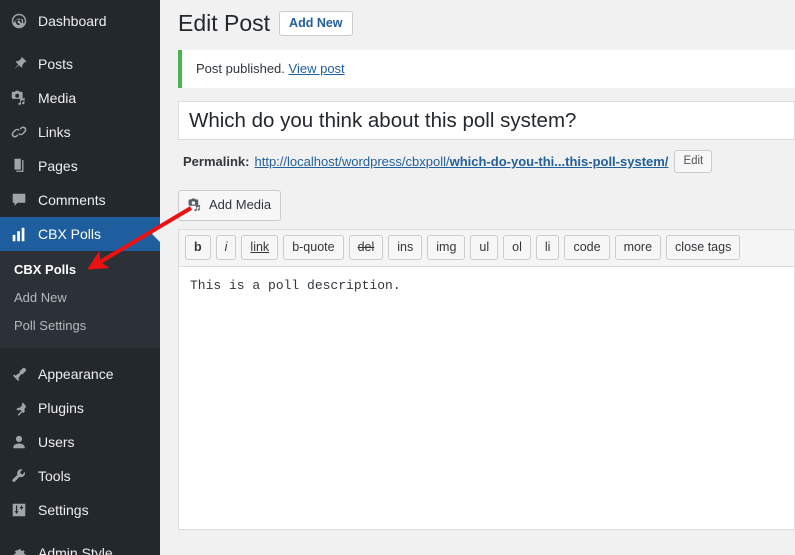 This screenshot has height=555, width=795. I want to click on sidebar-item-users: Users, so click(80, 442).